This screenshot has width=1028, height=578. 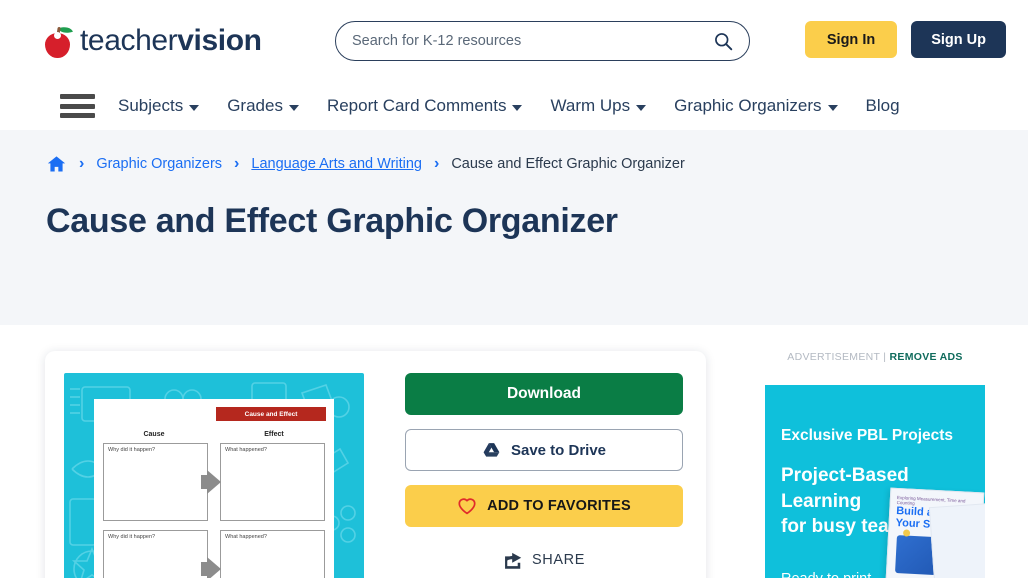 I want to click on nav-label: Grades, so click(x=255, y=105).